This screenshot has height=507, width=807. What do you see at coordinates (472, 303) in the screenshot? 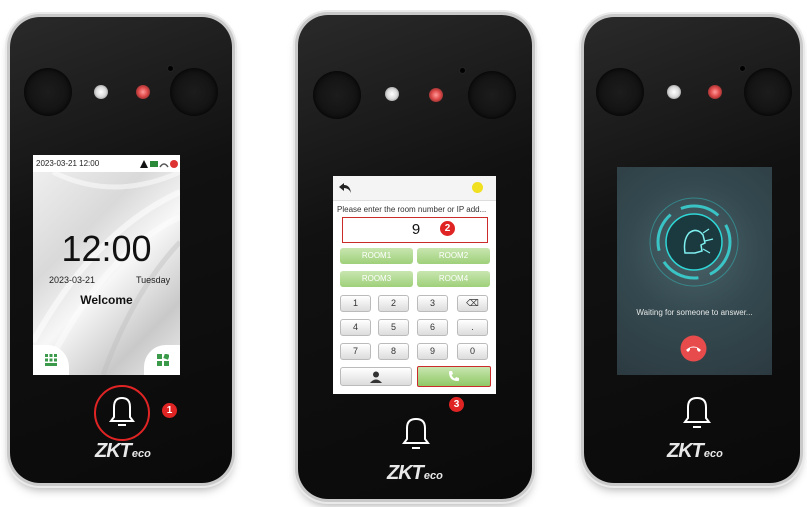
I see `backspace-key: ⌫` at bounding box center [472, 303].